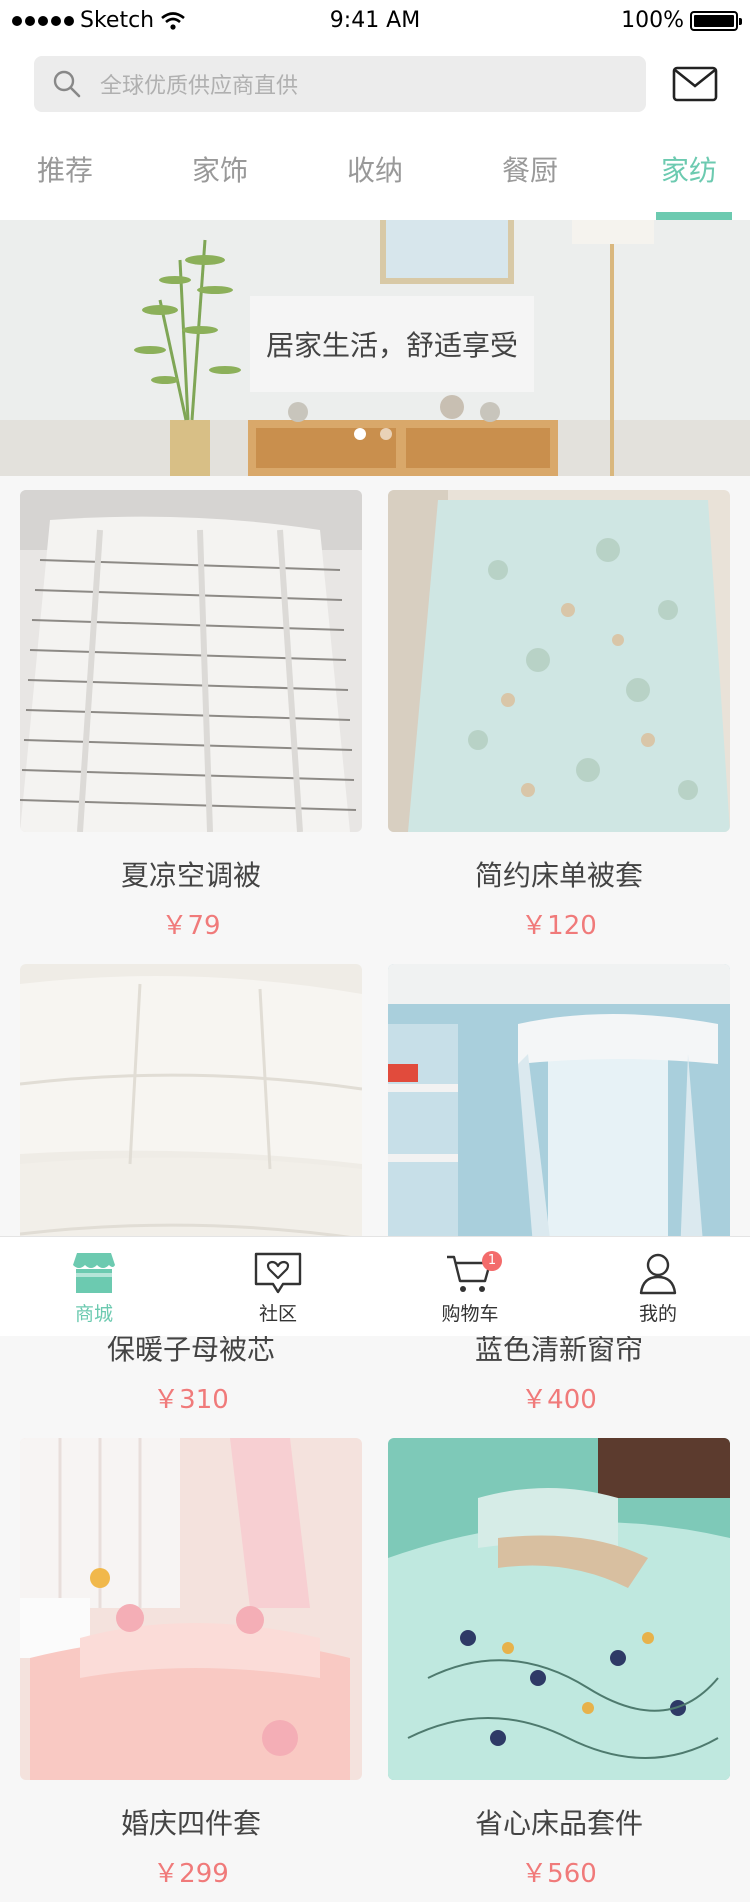 This screenshot has width=750, height=1902. Describe the element at coordinates (360, 434) in the screenshot. I see `pagination-dot-active` at that location.